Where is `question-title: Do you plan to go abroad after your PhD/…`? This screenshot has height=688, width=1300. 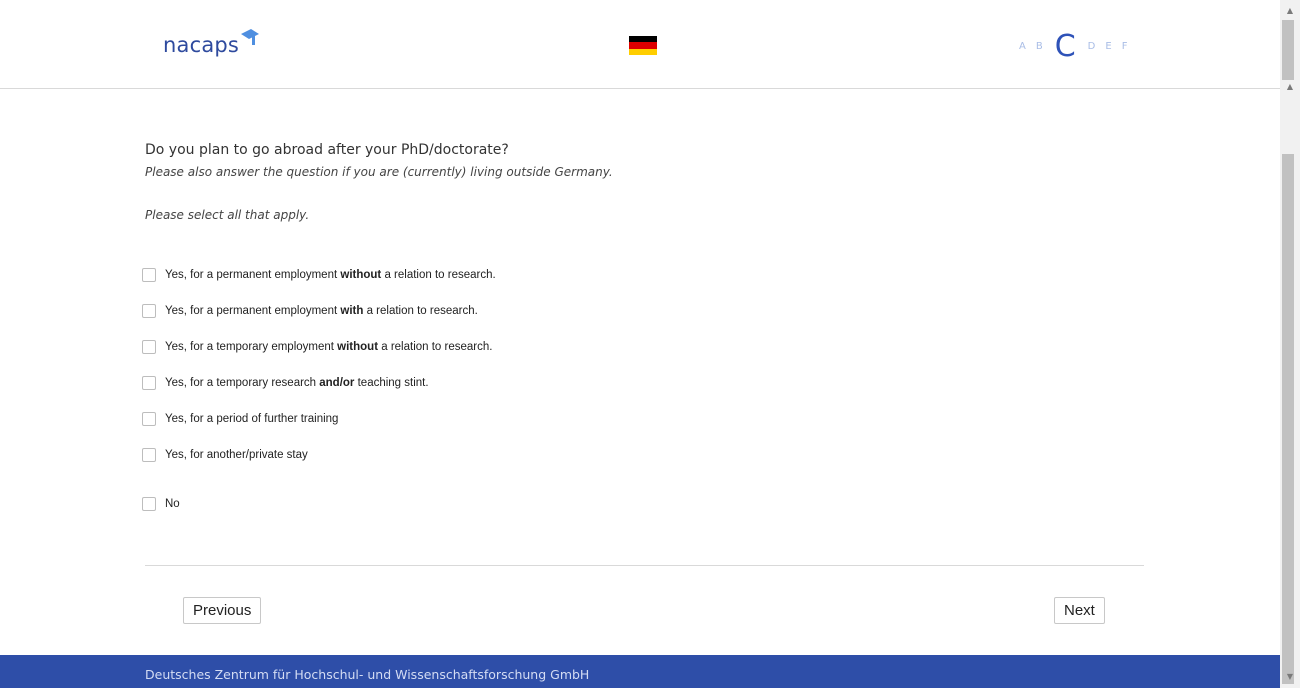
question-title: Do you plan to go abroad after your PhD/… is located at coordinates (327, 150).